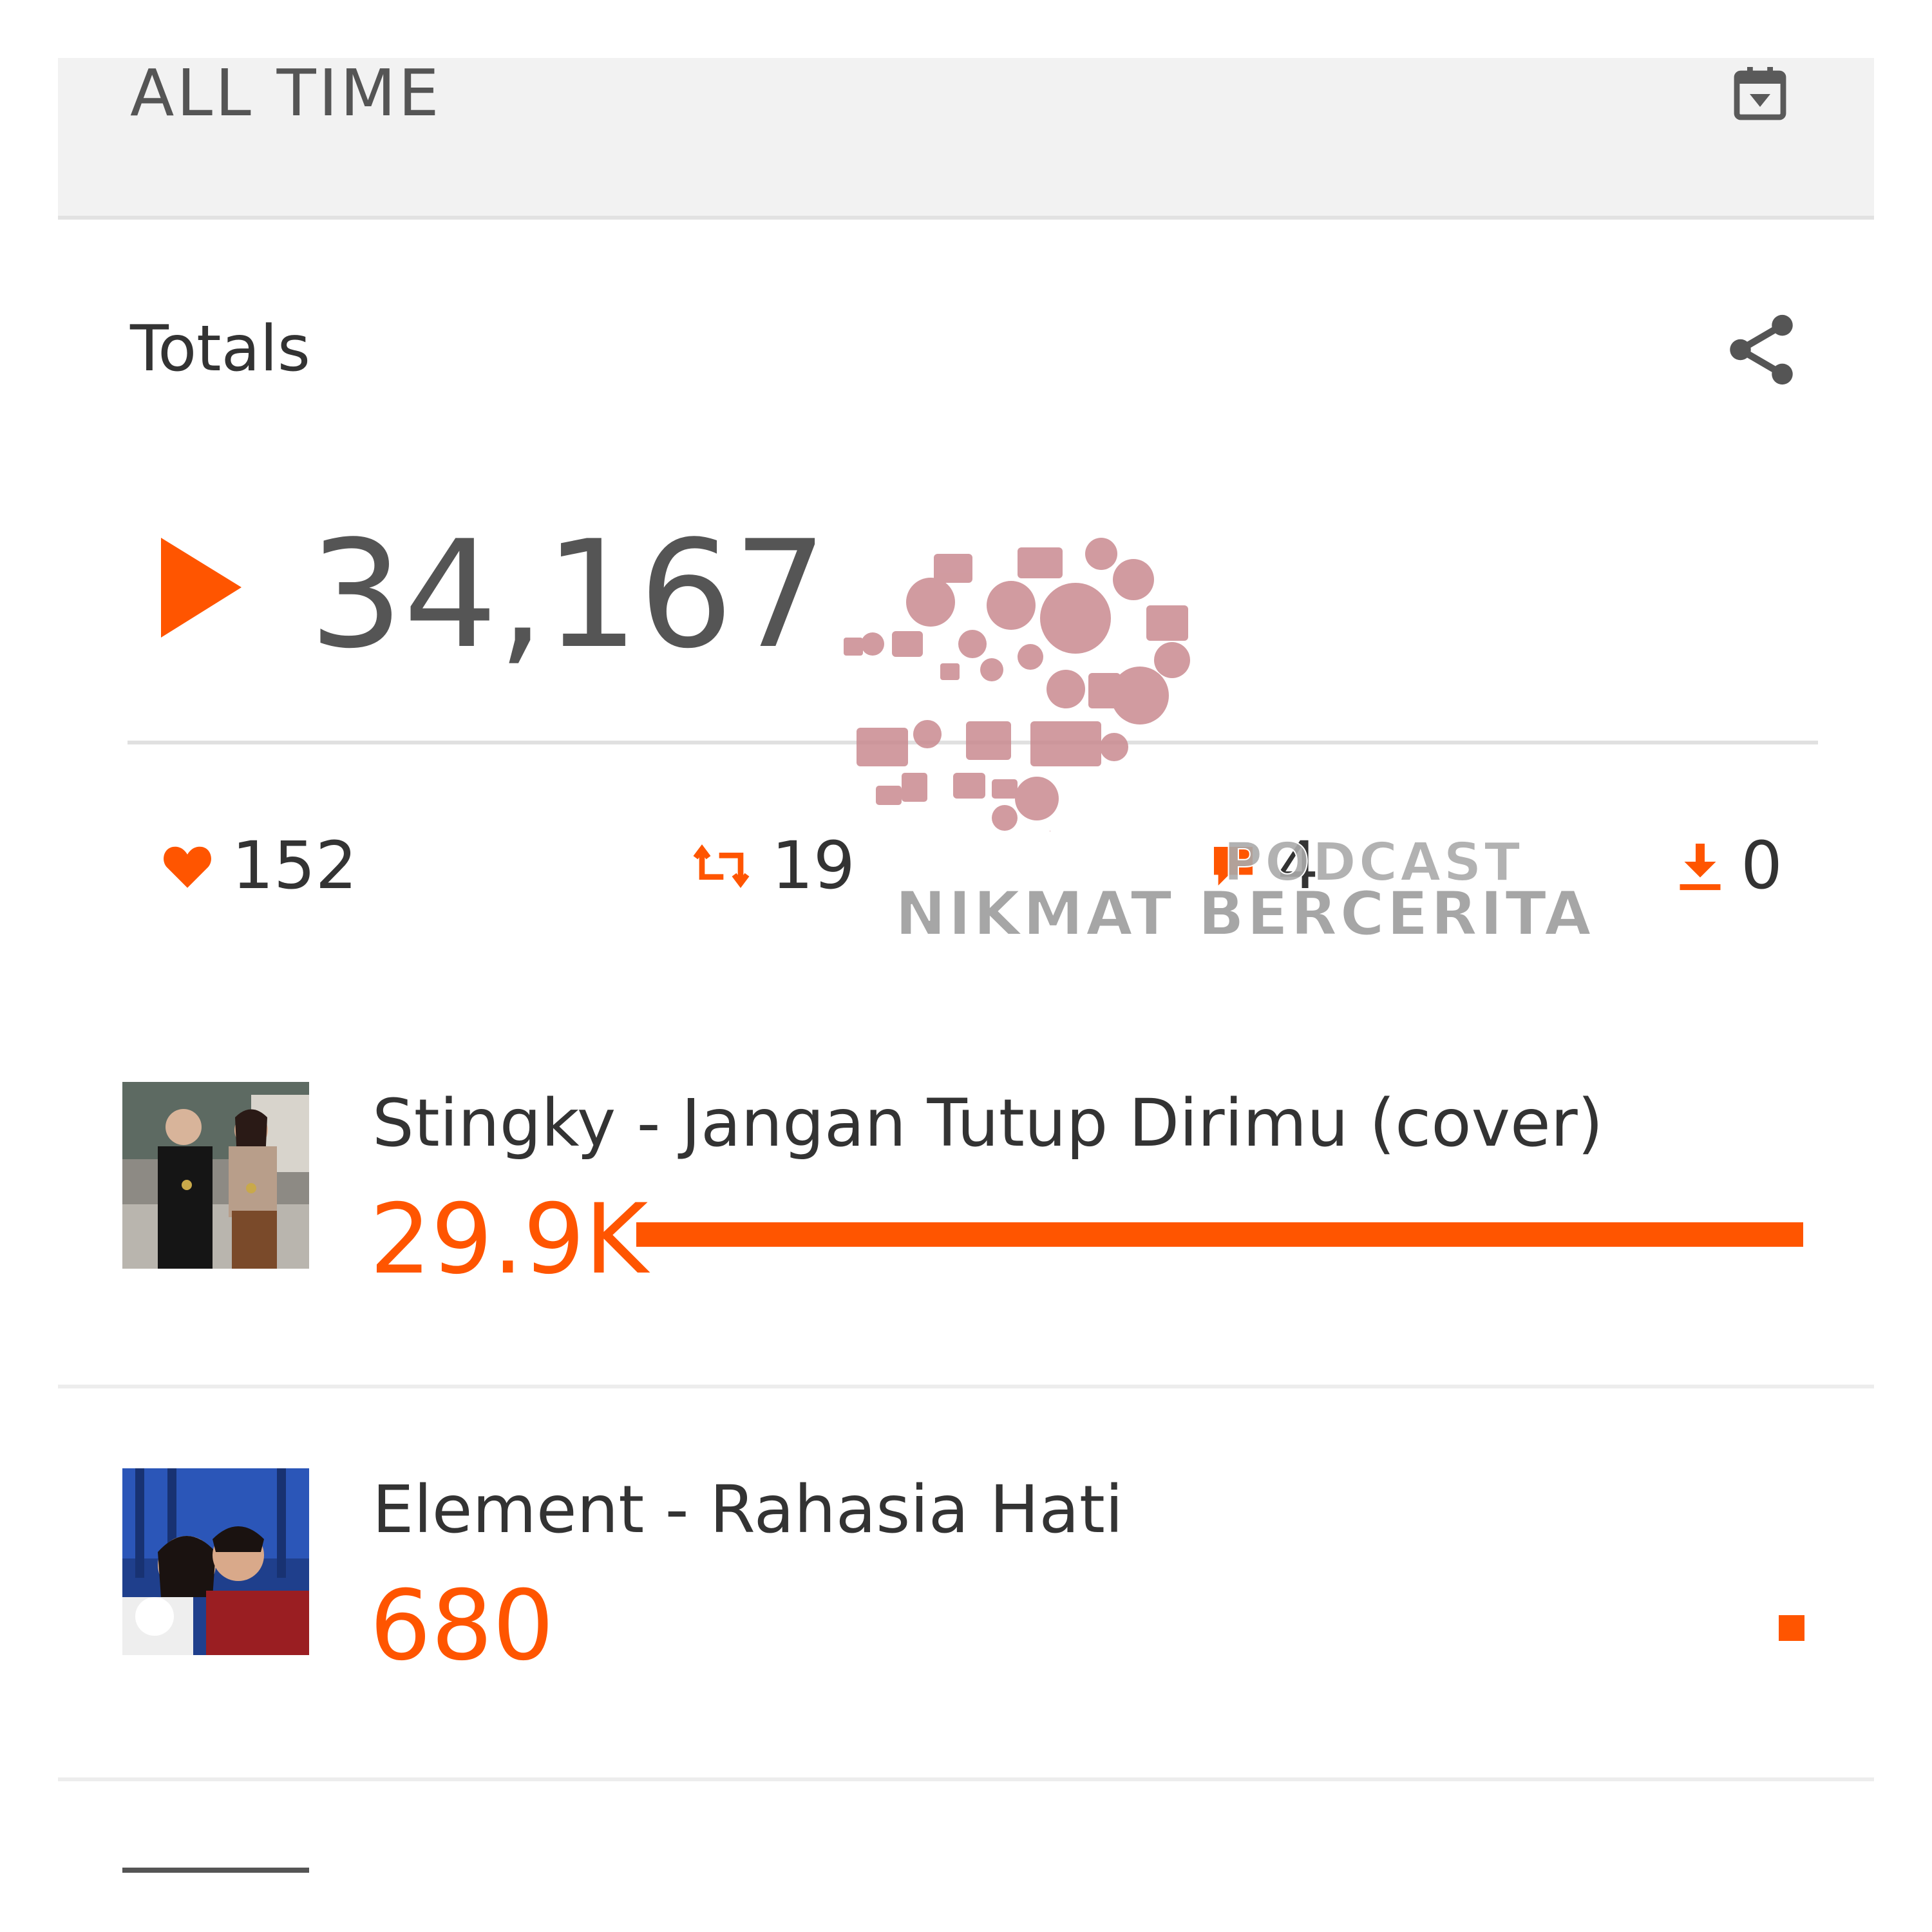 This screenshot has width=1932, height=1932. What do you see at coordinates (1761, 350) in the screenshot?
I see `share-icon` at bounding box center [1761, 350].